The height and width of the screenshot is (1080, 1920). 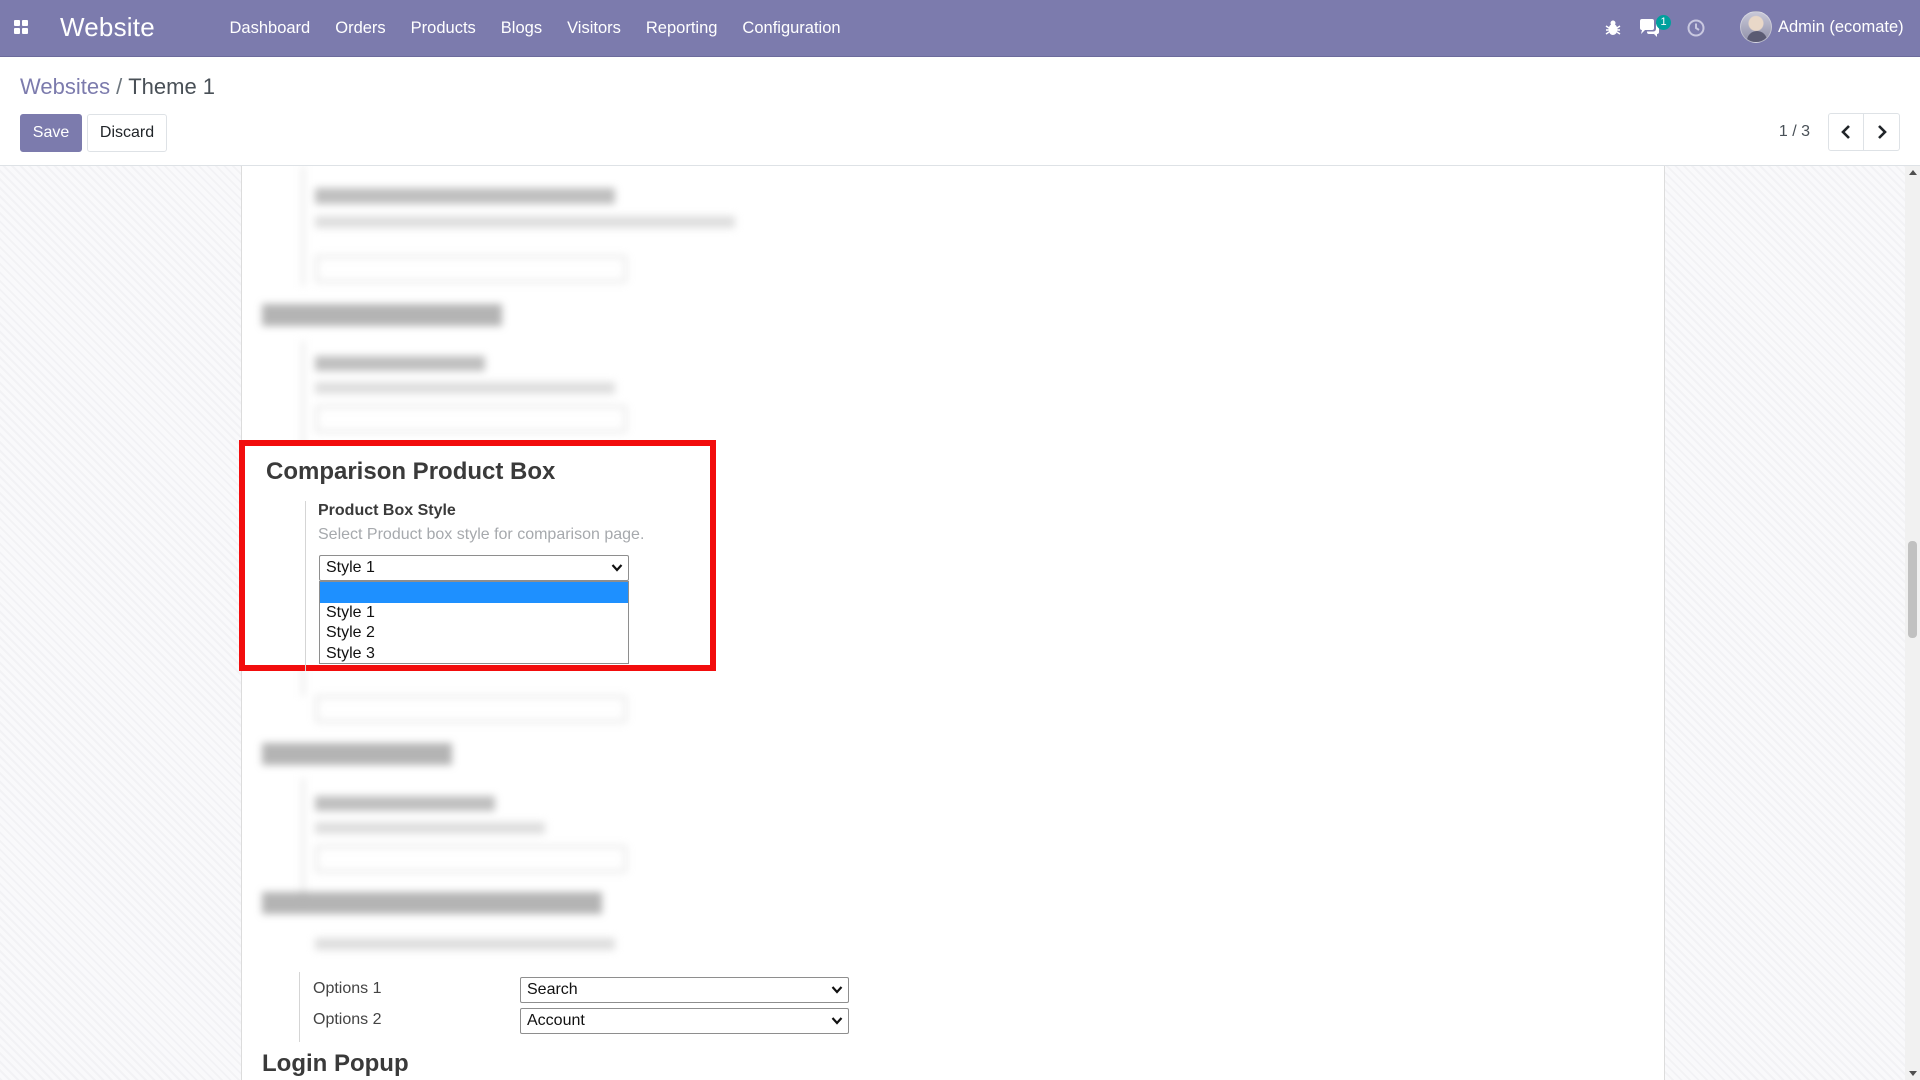 What do you see at coordinates (681, 28) in the screenshot?
I see `menu-item-reporting: Reporting` at bounding box center [681, 28].